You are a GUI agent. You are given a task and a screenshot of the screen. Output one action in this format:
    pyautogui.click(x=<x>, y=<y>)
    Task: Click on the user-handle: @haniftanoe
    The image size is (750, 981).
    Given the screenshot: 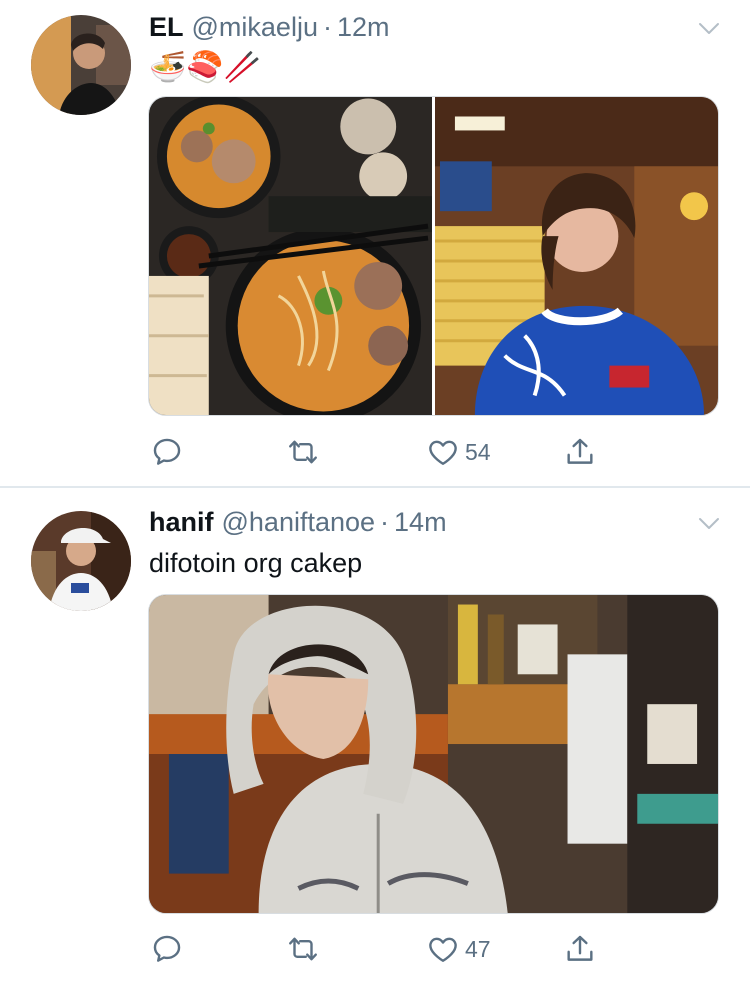 What is the action you would take?
    pyautogui.click(x=299, y=522)
    